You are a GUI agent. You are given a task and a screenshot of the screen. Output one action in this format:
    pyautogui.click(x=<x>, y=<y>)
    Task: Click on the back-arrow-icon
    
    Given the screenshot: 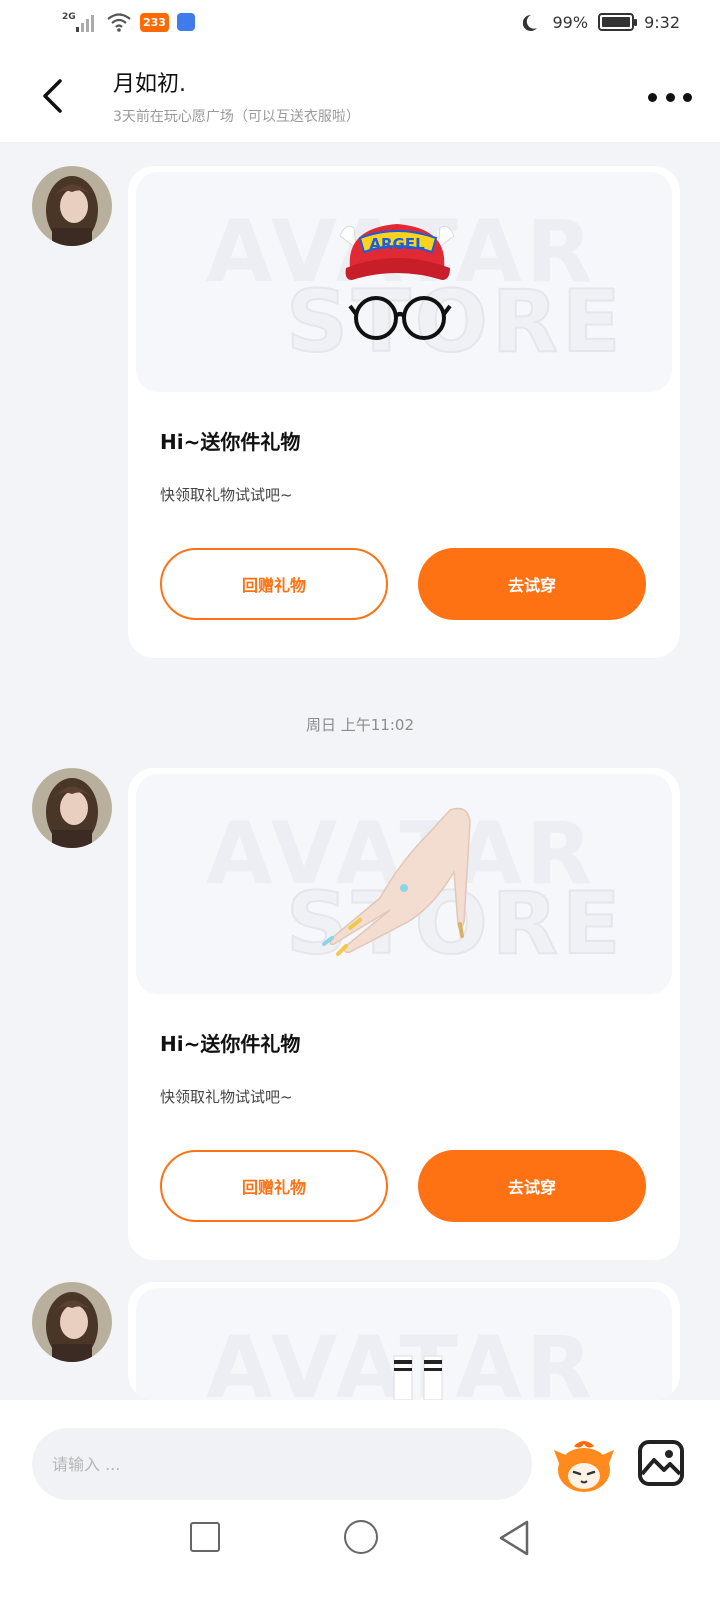 What is the action you would take?
    pyautogui.click(x=52, y=96)
    